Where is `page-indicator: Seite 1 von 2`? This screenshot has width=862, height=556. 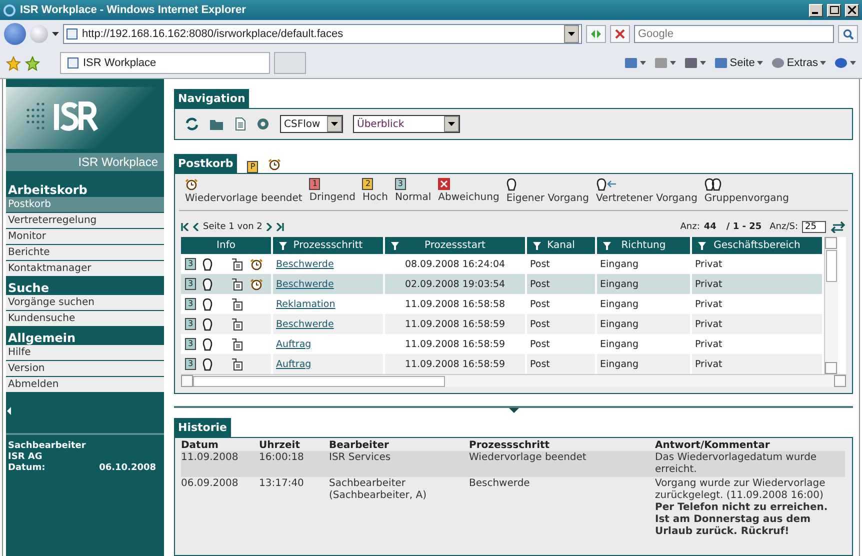
page-indicator: Seite 1 von 2 is located at coordinates (232, 227).